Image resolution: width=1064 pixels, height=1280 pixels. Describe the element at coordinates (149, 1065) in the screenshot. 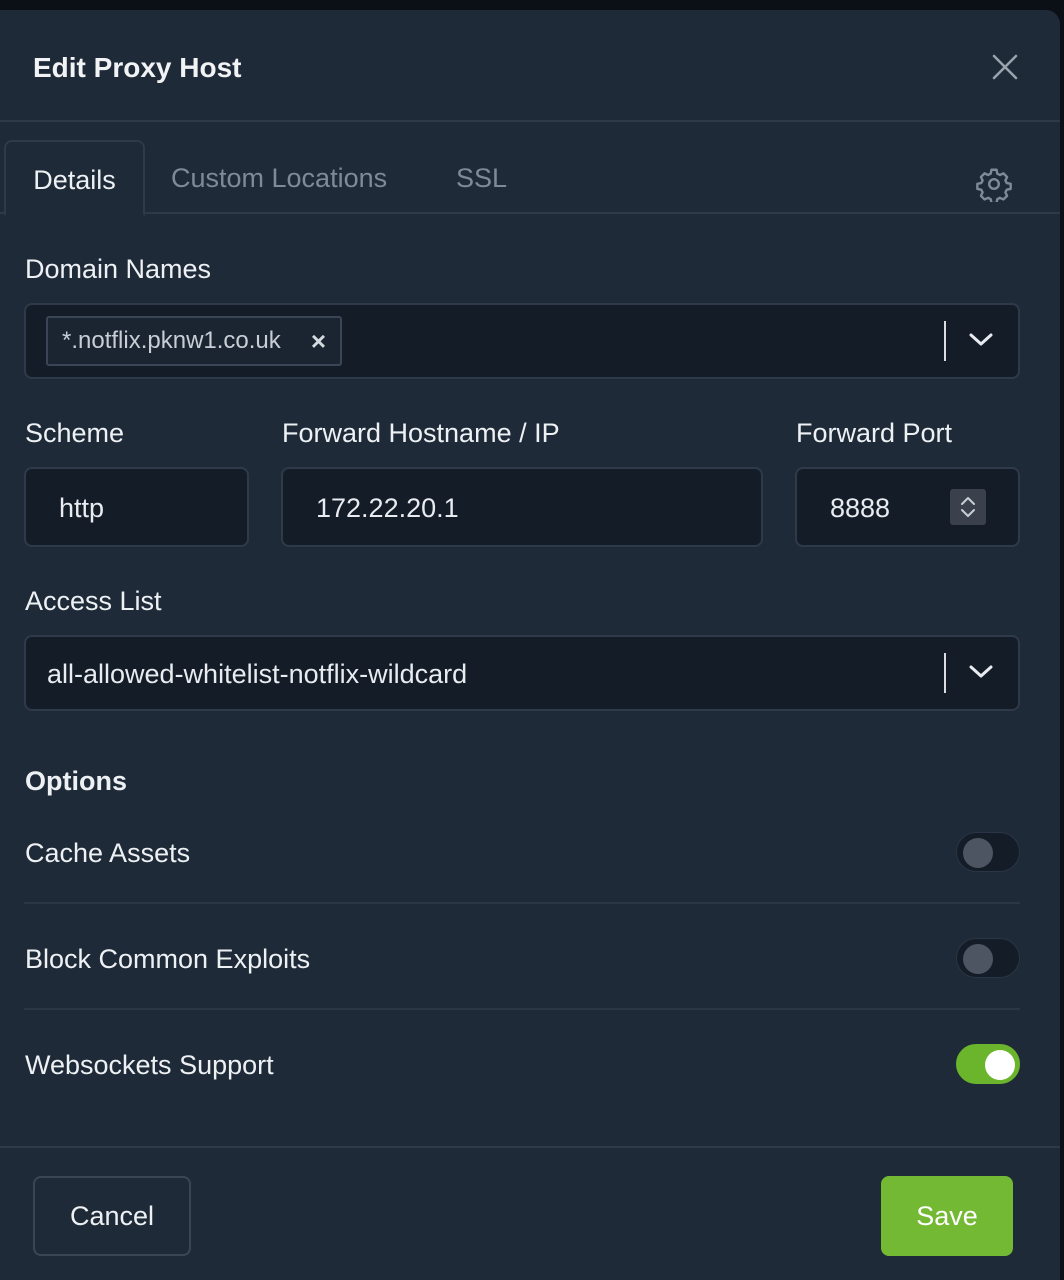

I see `websockets-label: Websockets Support` at that location.